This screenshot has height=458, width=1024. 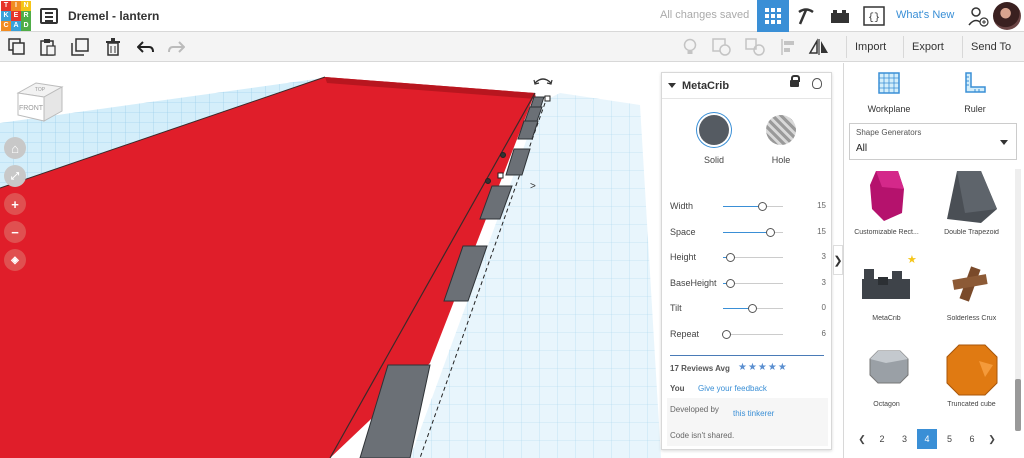 I want to click on shape-octagon: Octagon, so click(x=886, y=381).